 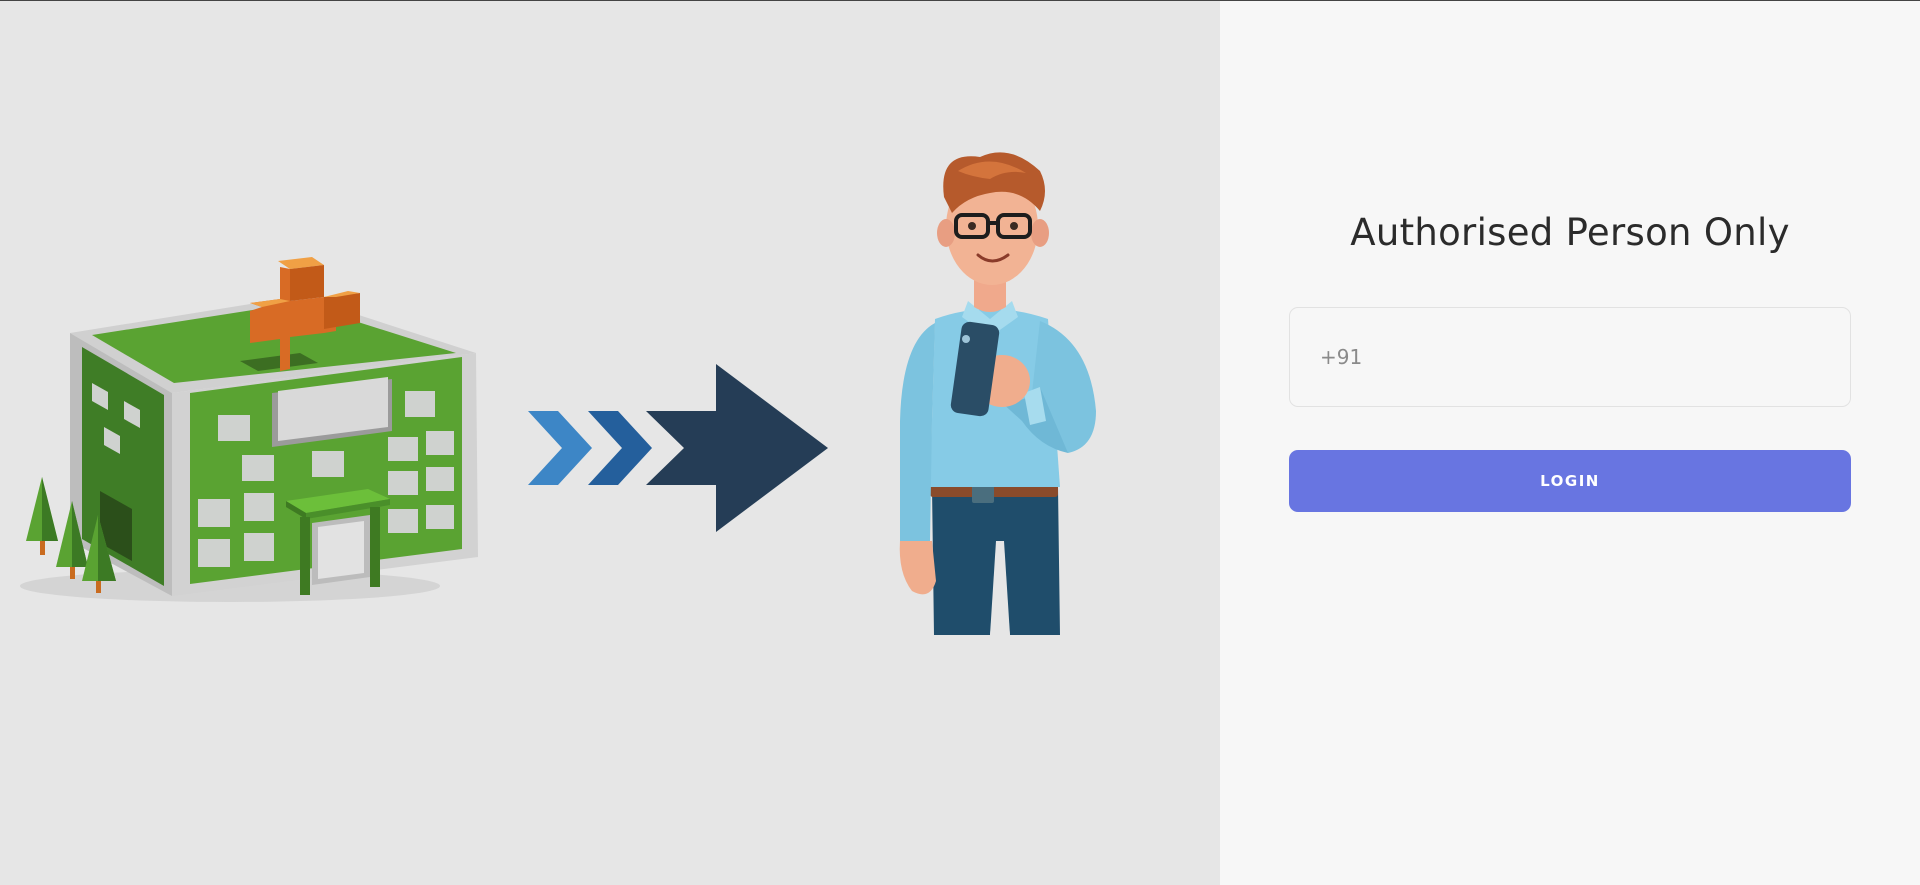 I want to click on person-with-phone-icon, so click(x=997, y=393).